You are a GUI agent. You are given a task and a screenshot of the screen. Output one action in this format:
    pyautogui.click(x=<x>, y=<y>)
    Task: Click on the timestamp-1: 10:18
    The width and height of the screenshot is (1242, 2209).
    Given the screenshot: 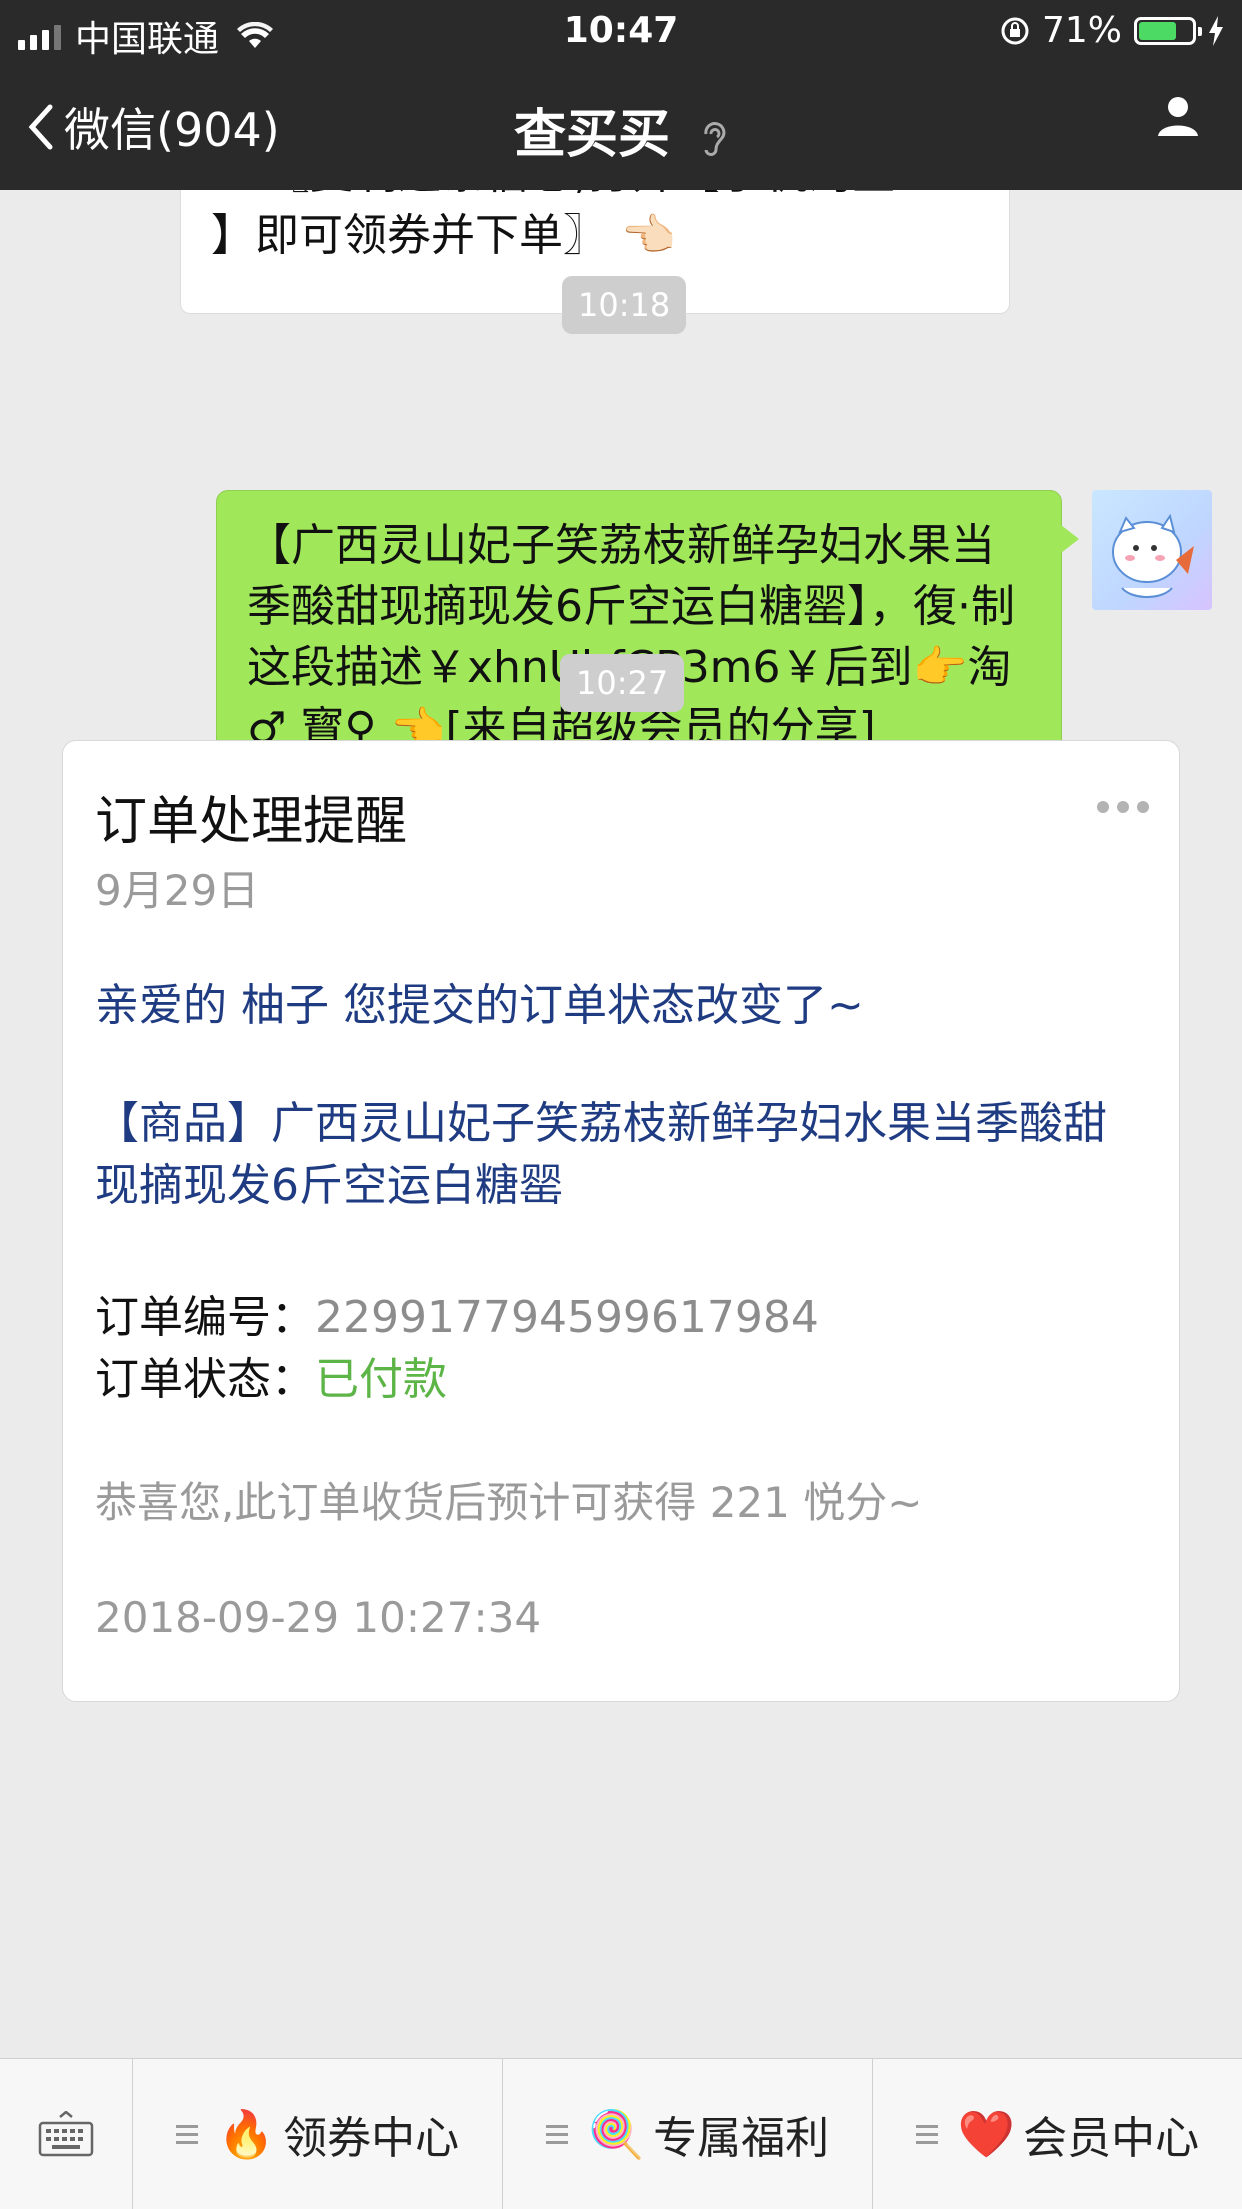 What is the action you would take?
    pyautogui.click(x=624, y=305)
    